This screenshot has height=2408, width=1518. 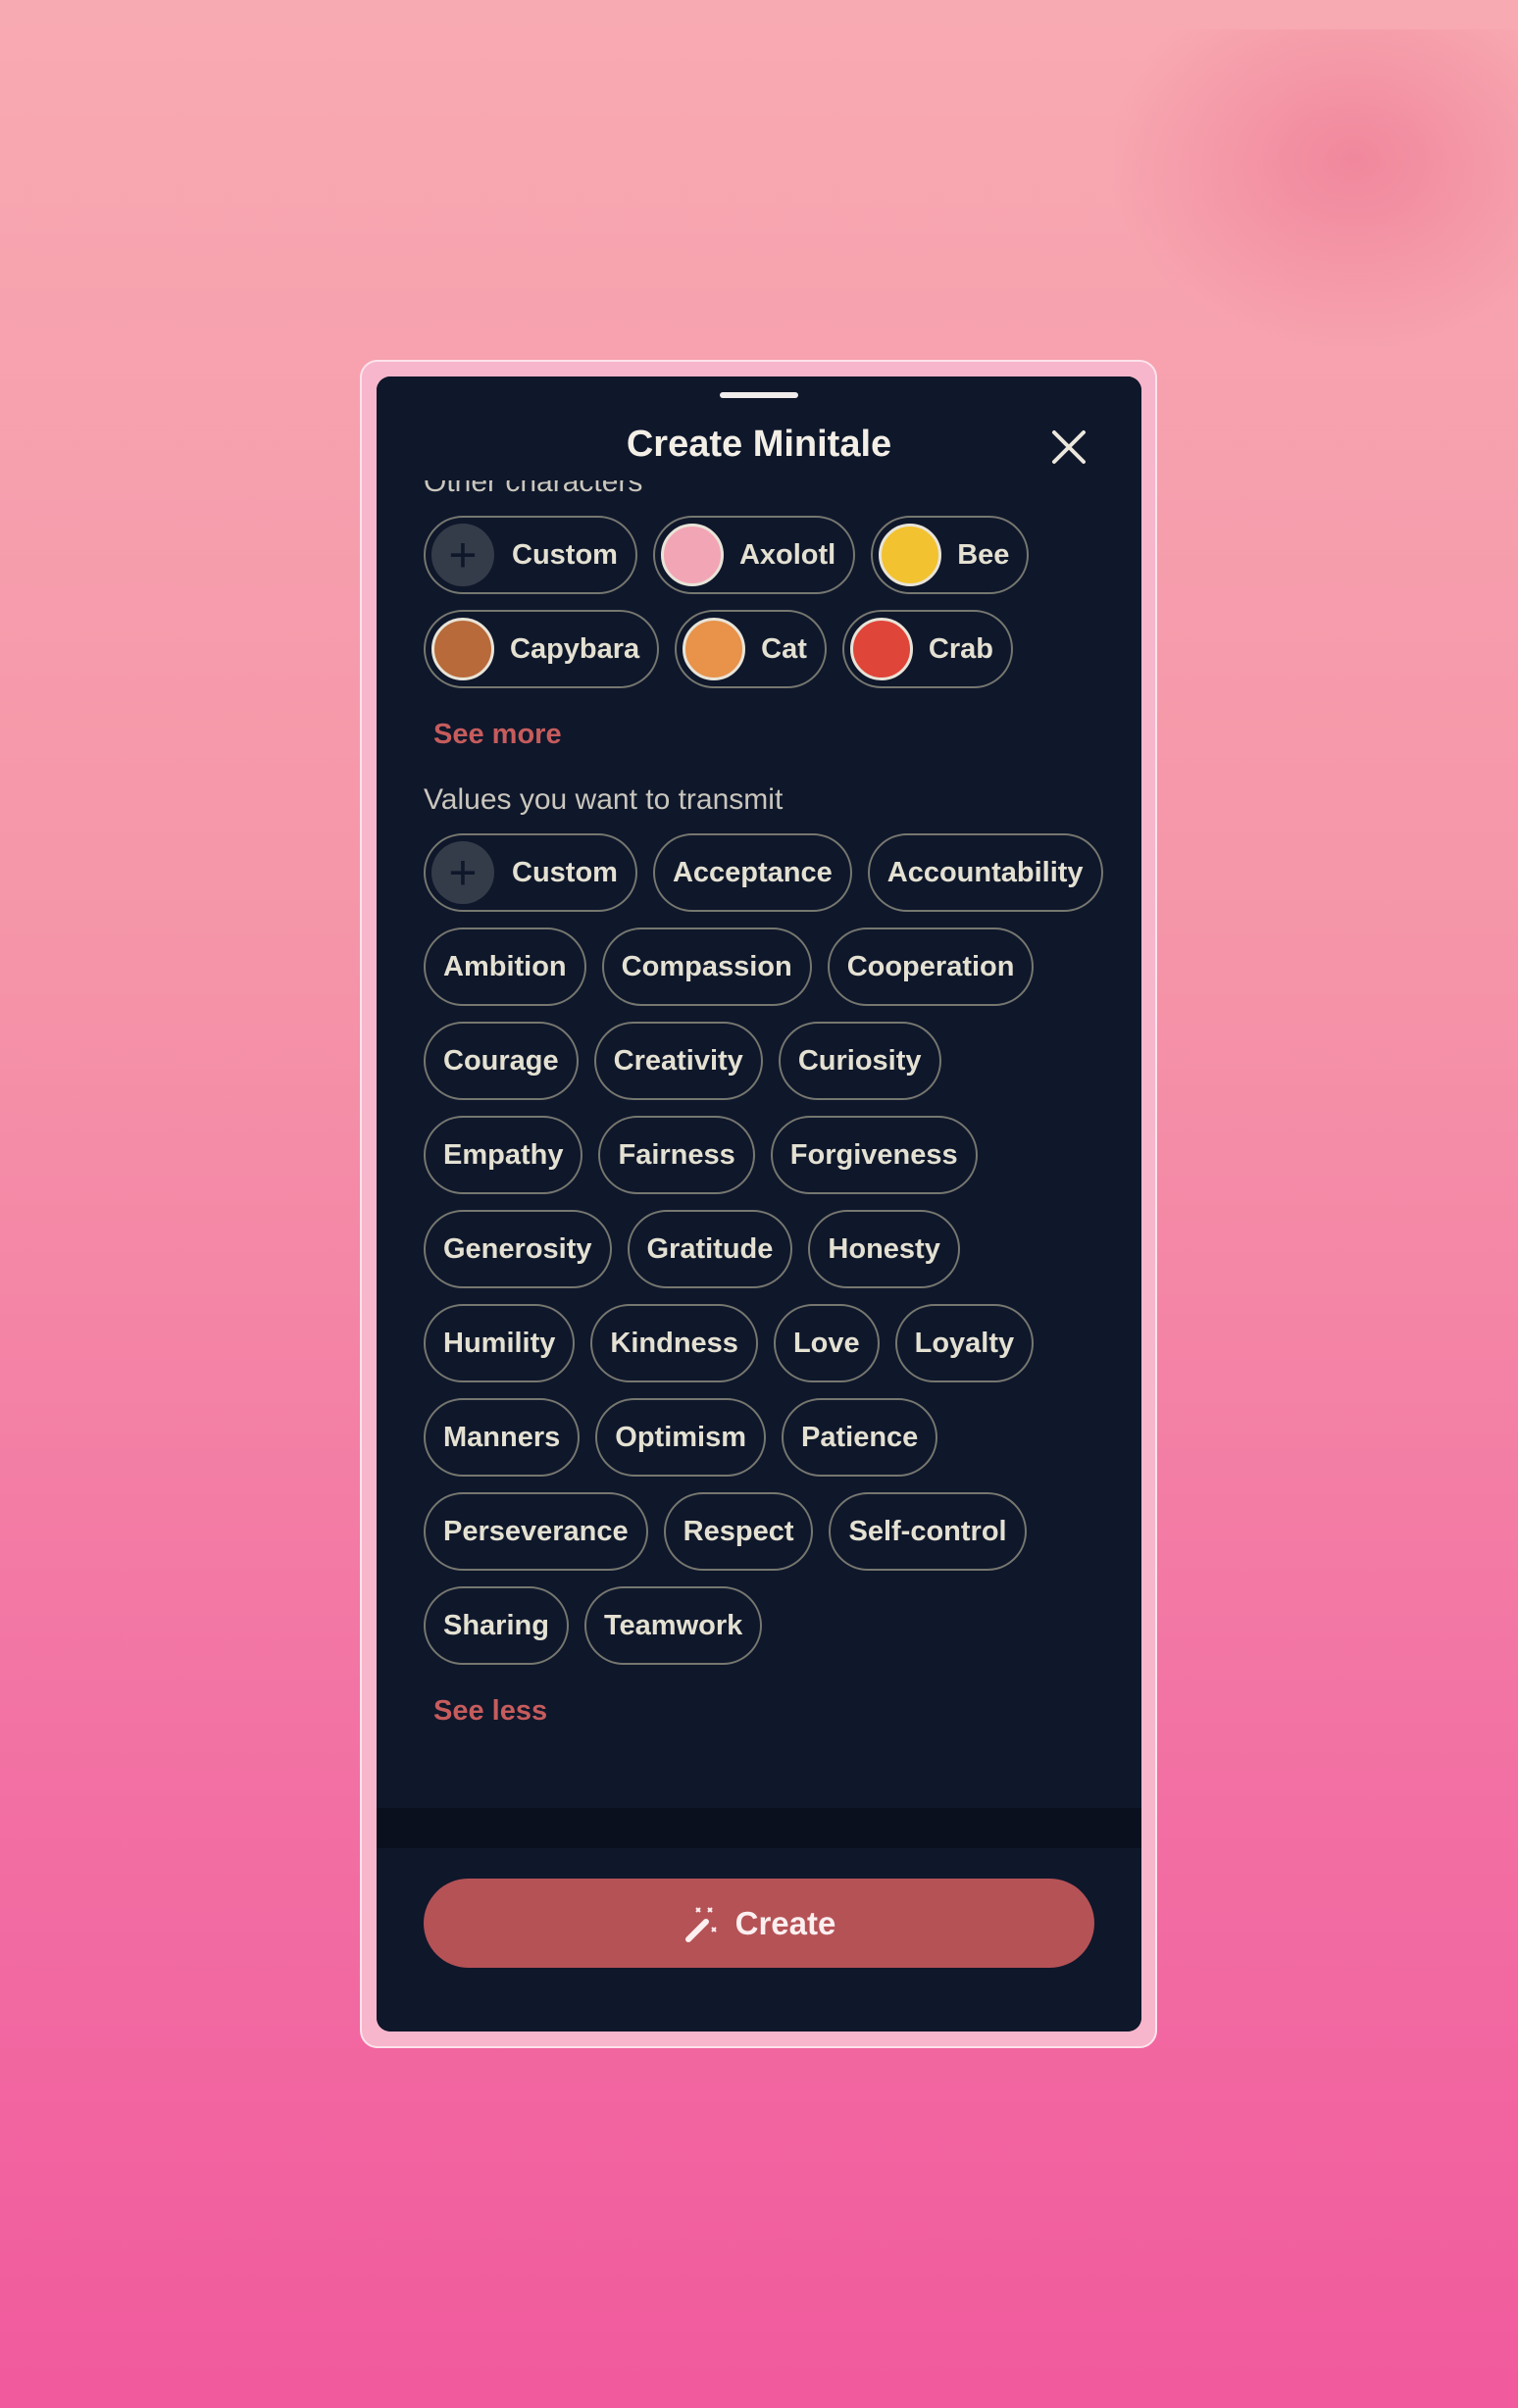 I want to click on chip-label: Fairness, so click(x=676, y=1154).